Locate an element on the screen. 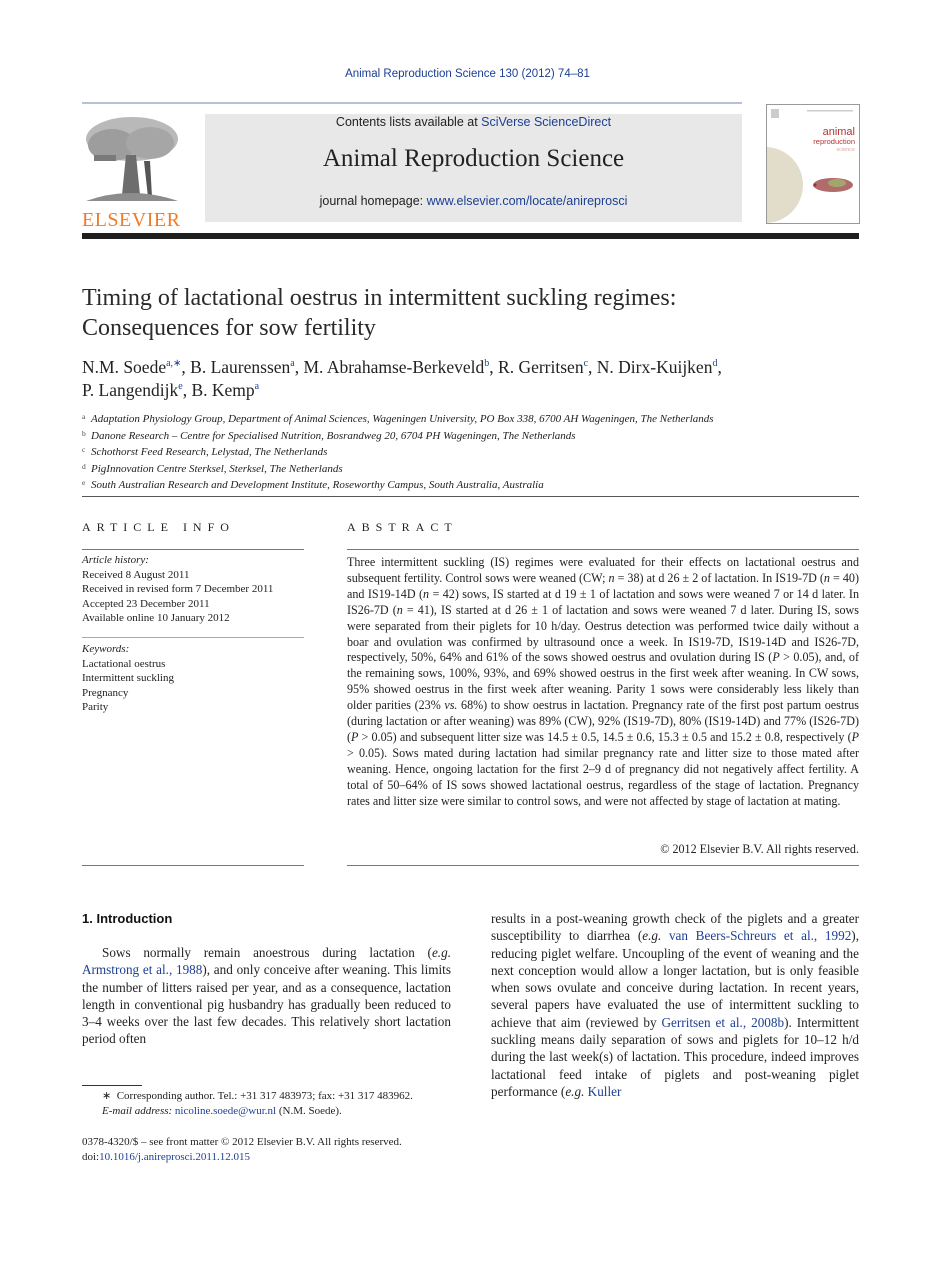  article-info-rule is located at coordinates (193, 549).